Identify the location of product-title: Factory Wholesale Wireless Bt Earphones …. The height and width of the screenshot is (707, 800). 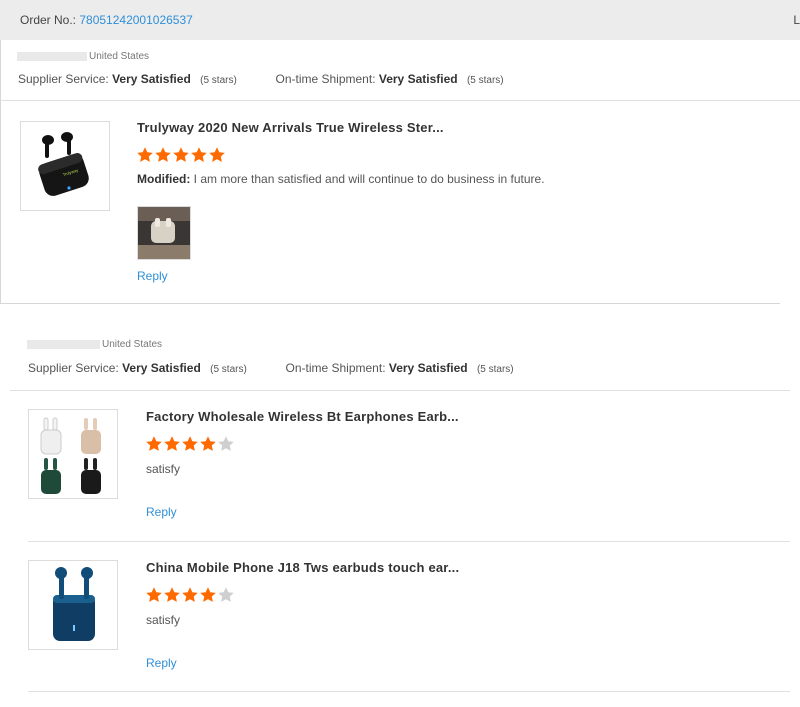
(302, 416).